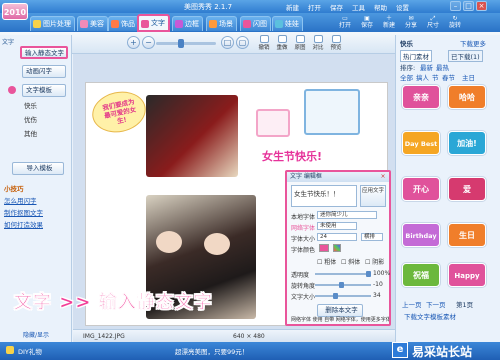 The width and height of the screenshot is (500, 360). Describe the element at coordinates (36, 200) in the screenshot. I see `tip-link: 怎么用闪字` at that location.